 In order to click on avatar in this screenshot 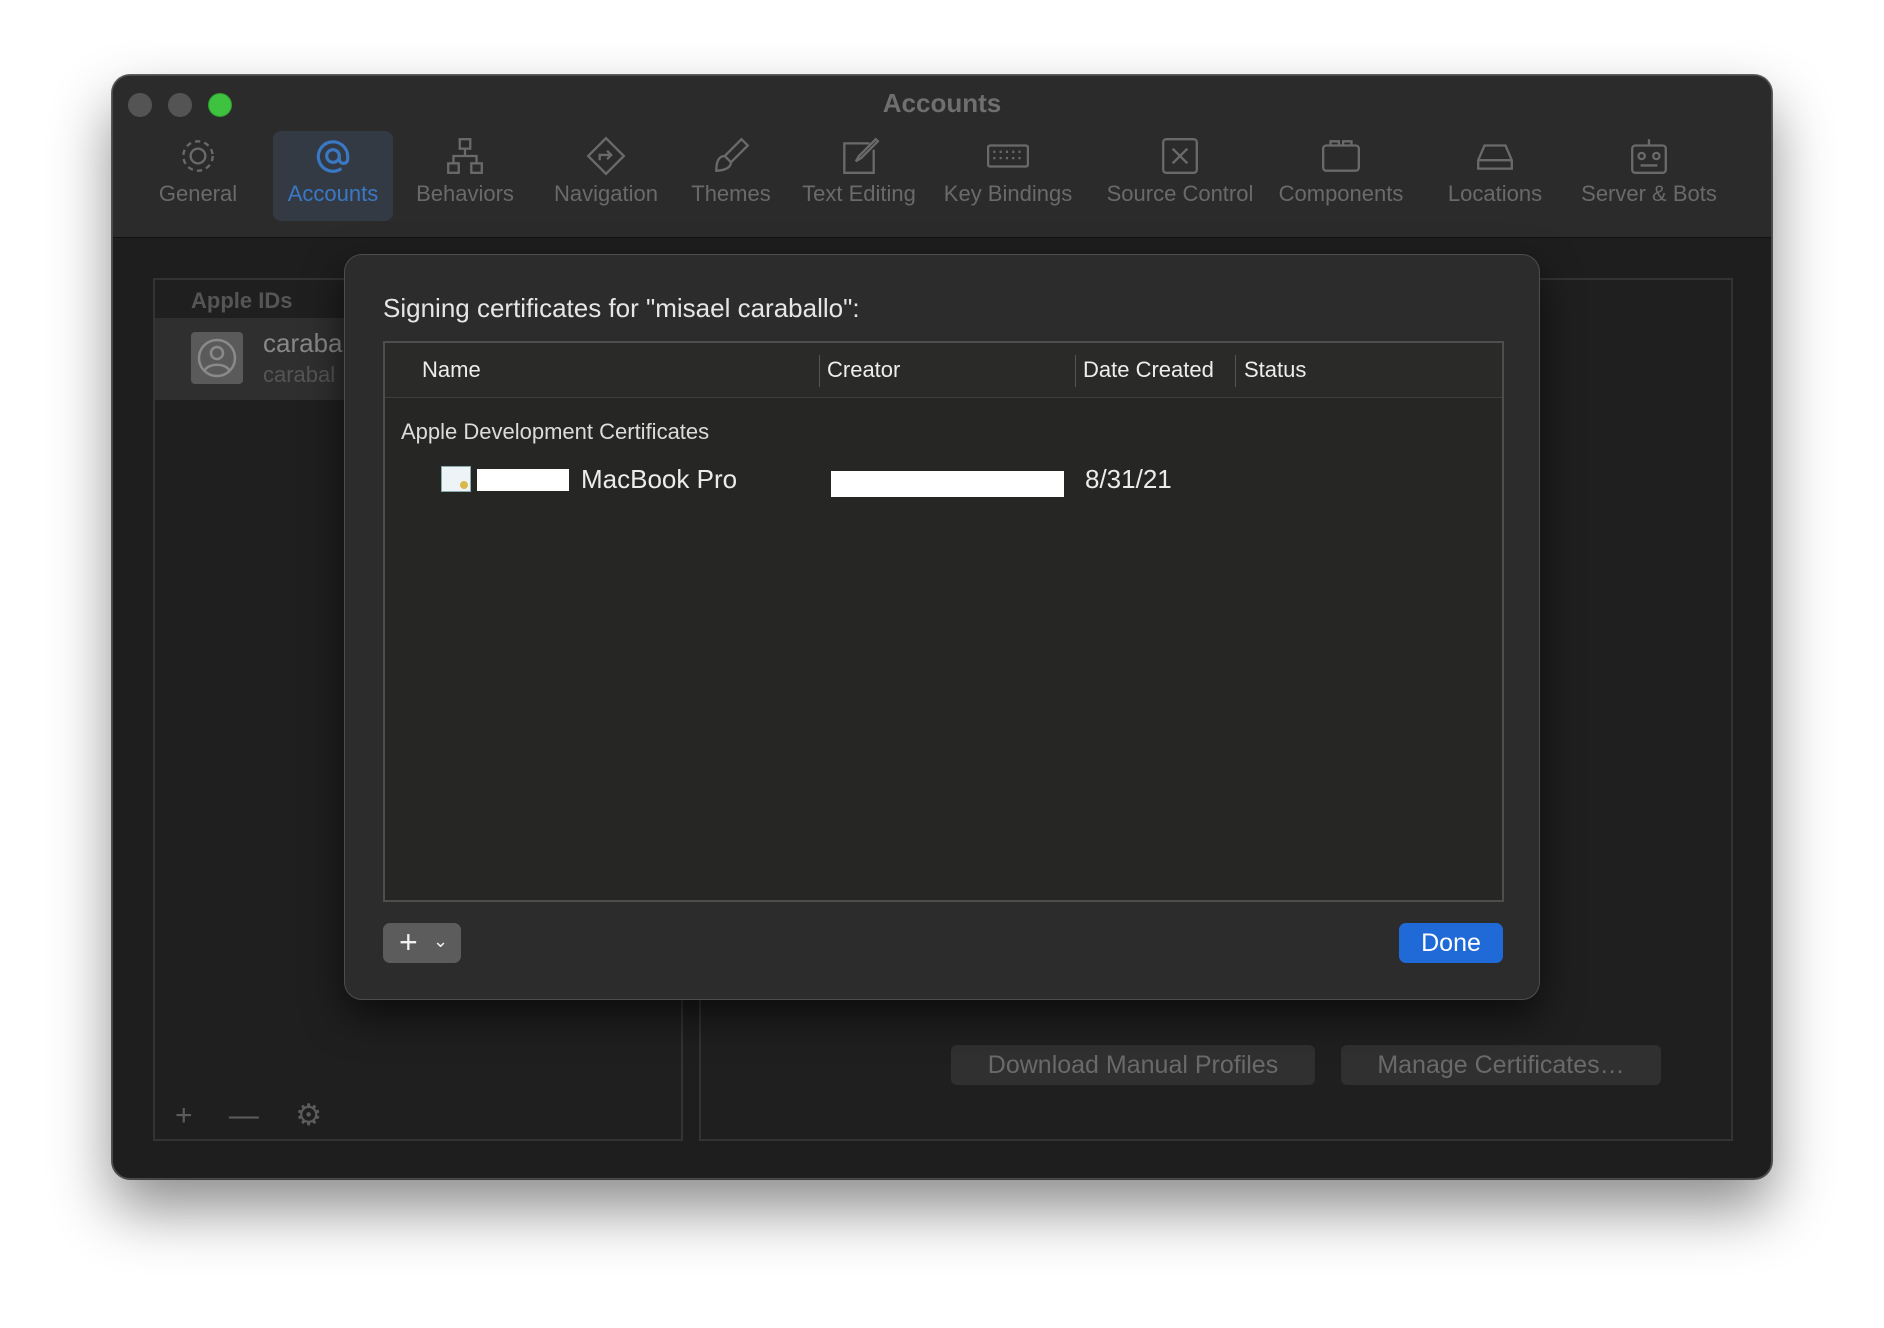, I will do `click(217, 358)`.